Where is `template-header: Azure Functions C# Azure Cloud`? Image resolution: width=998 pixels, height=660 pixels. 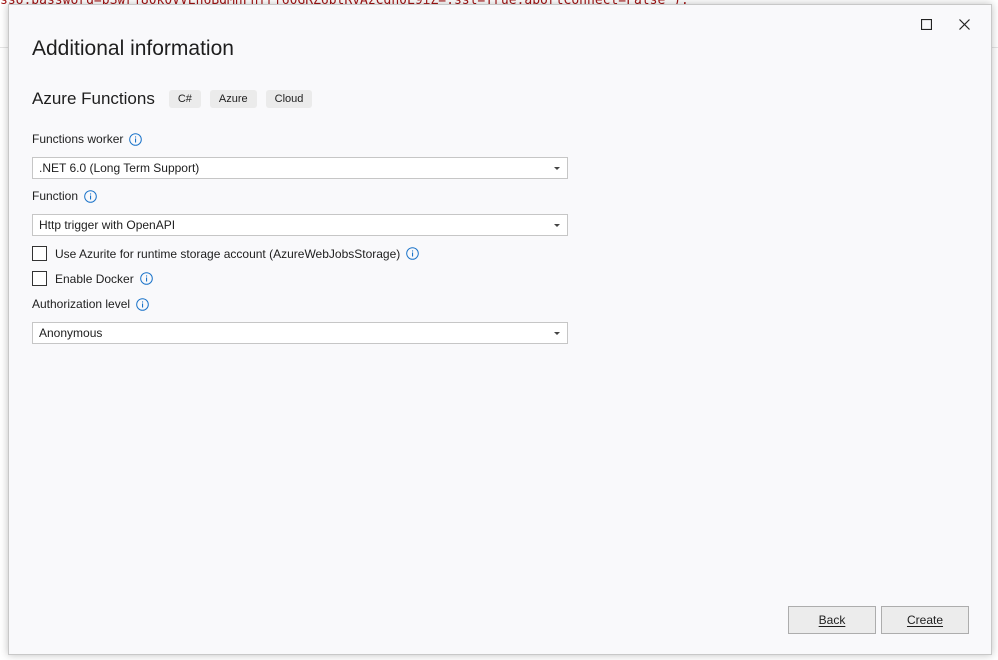 template-header: Azure Functions C# Azure Cloud is located at coordinates (176, 99).